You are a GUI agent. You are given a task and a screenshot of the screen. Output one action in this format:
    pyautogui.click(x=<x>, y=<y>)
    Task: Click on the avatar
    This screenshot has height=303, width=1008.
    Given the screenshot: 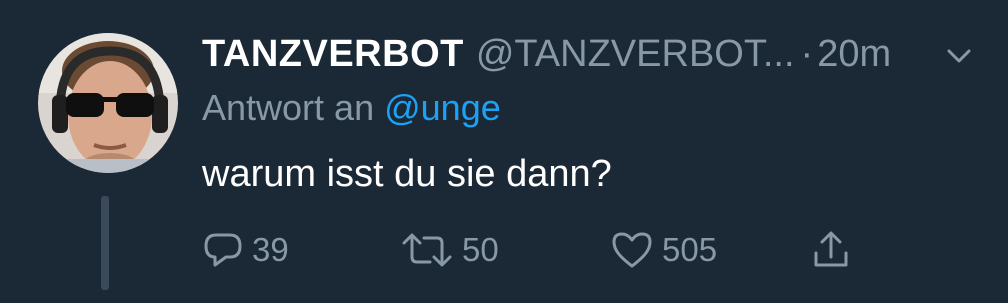 What is the action you would take?
    pyautogui.click(x=108, y=103)
    